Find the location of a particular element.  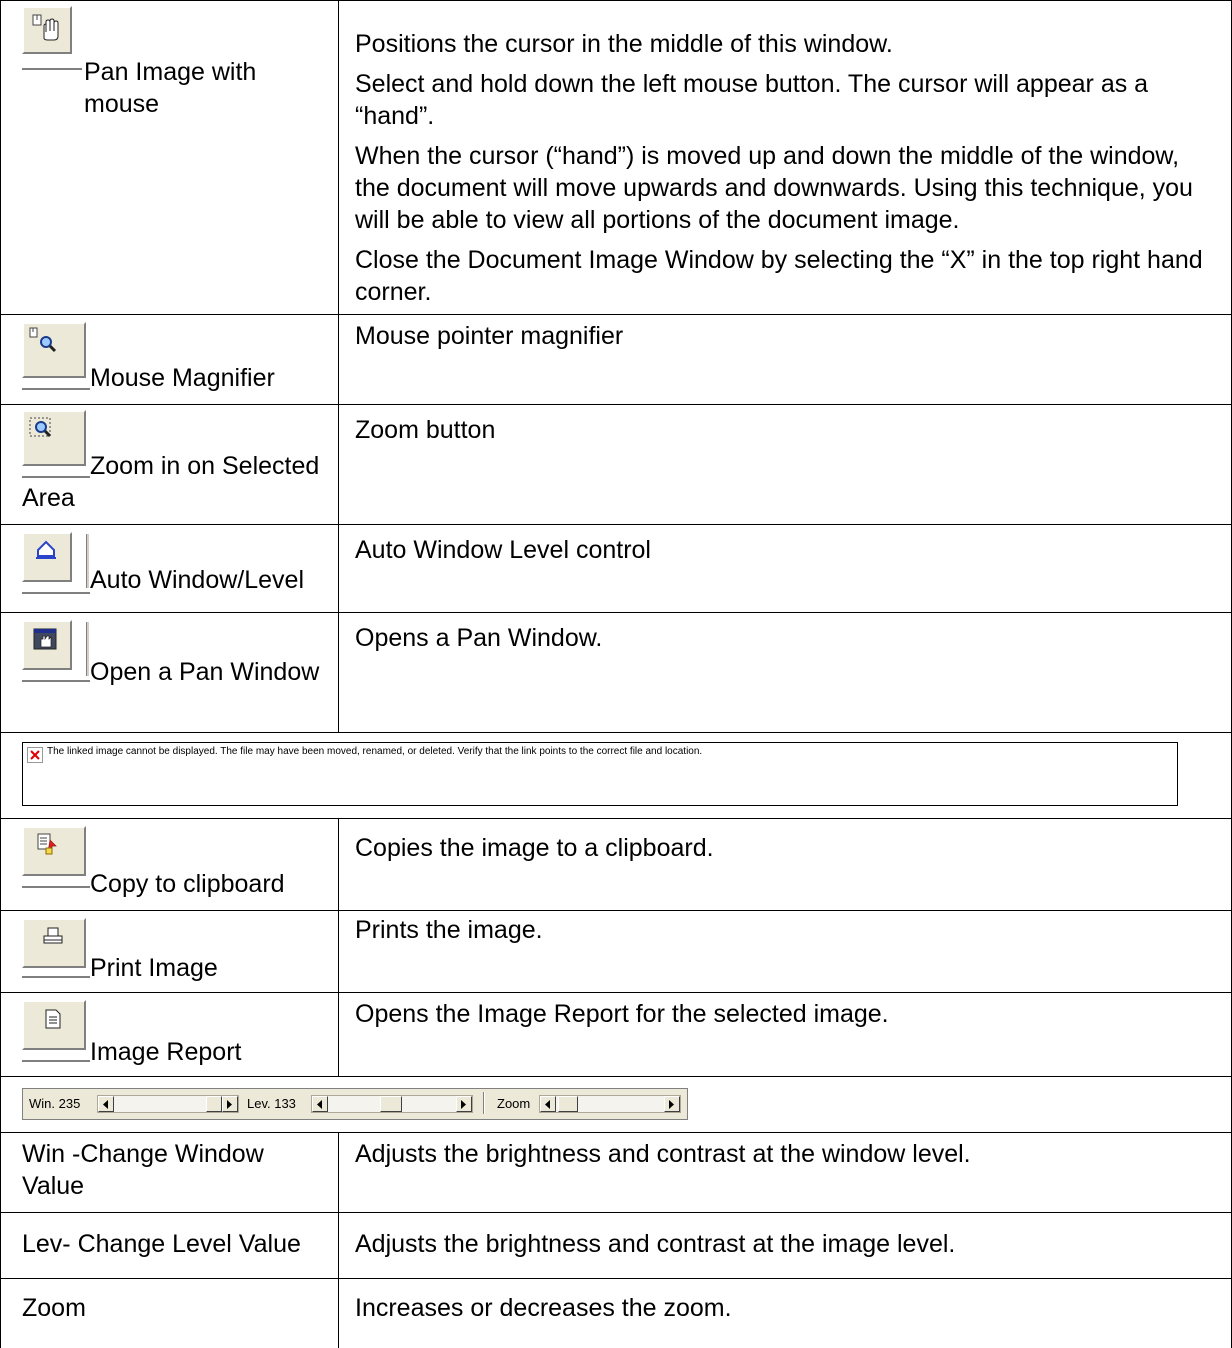

image-report-button is located at coordinates (54, 1025).